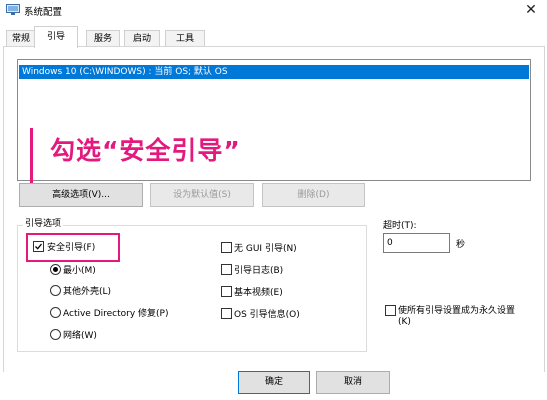 Image resolution: width=547 pixels, height=400 pixels. What do you see at coordinates (142, 38) in the screenshot?
I see `tab-startup: 启动` at bounding box center [142, 38].